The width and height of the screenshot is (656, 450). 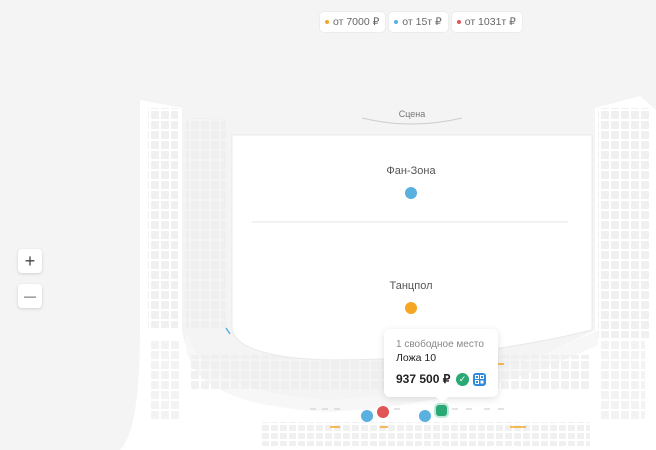 I want to click on left-stand, so click(x=187, y=218).